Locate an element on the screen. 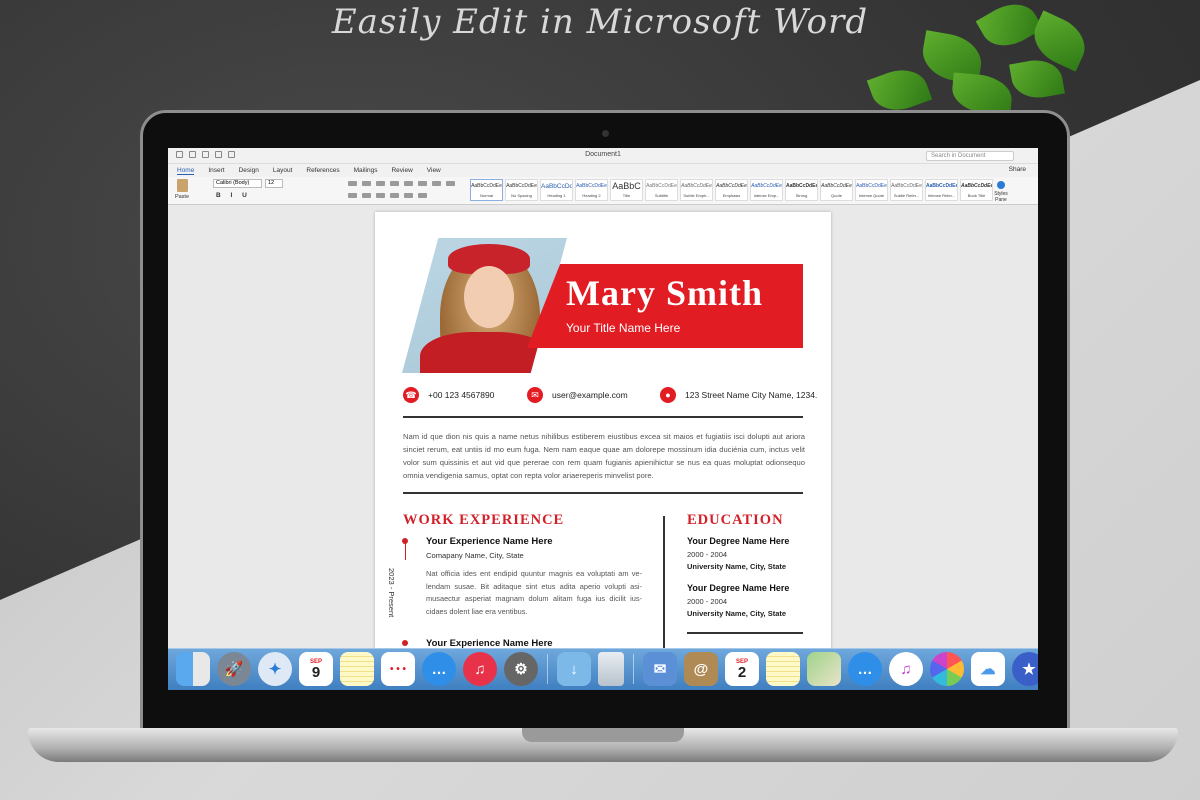  style-subtitle: AaBbCcDdEe Subtitle is located at coordinates (661, 190).